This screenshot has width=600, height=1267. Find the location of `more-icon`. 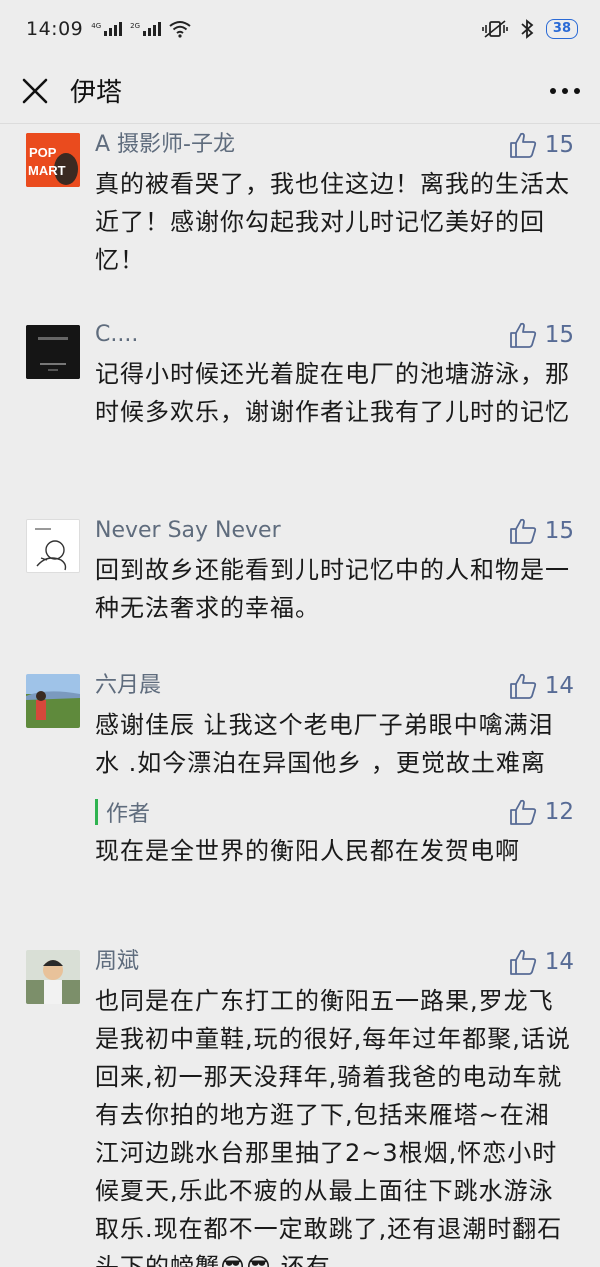

more-icon is located at coordinates (565, 90).